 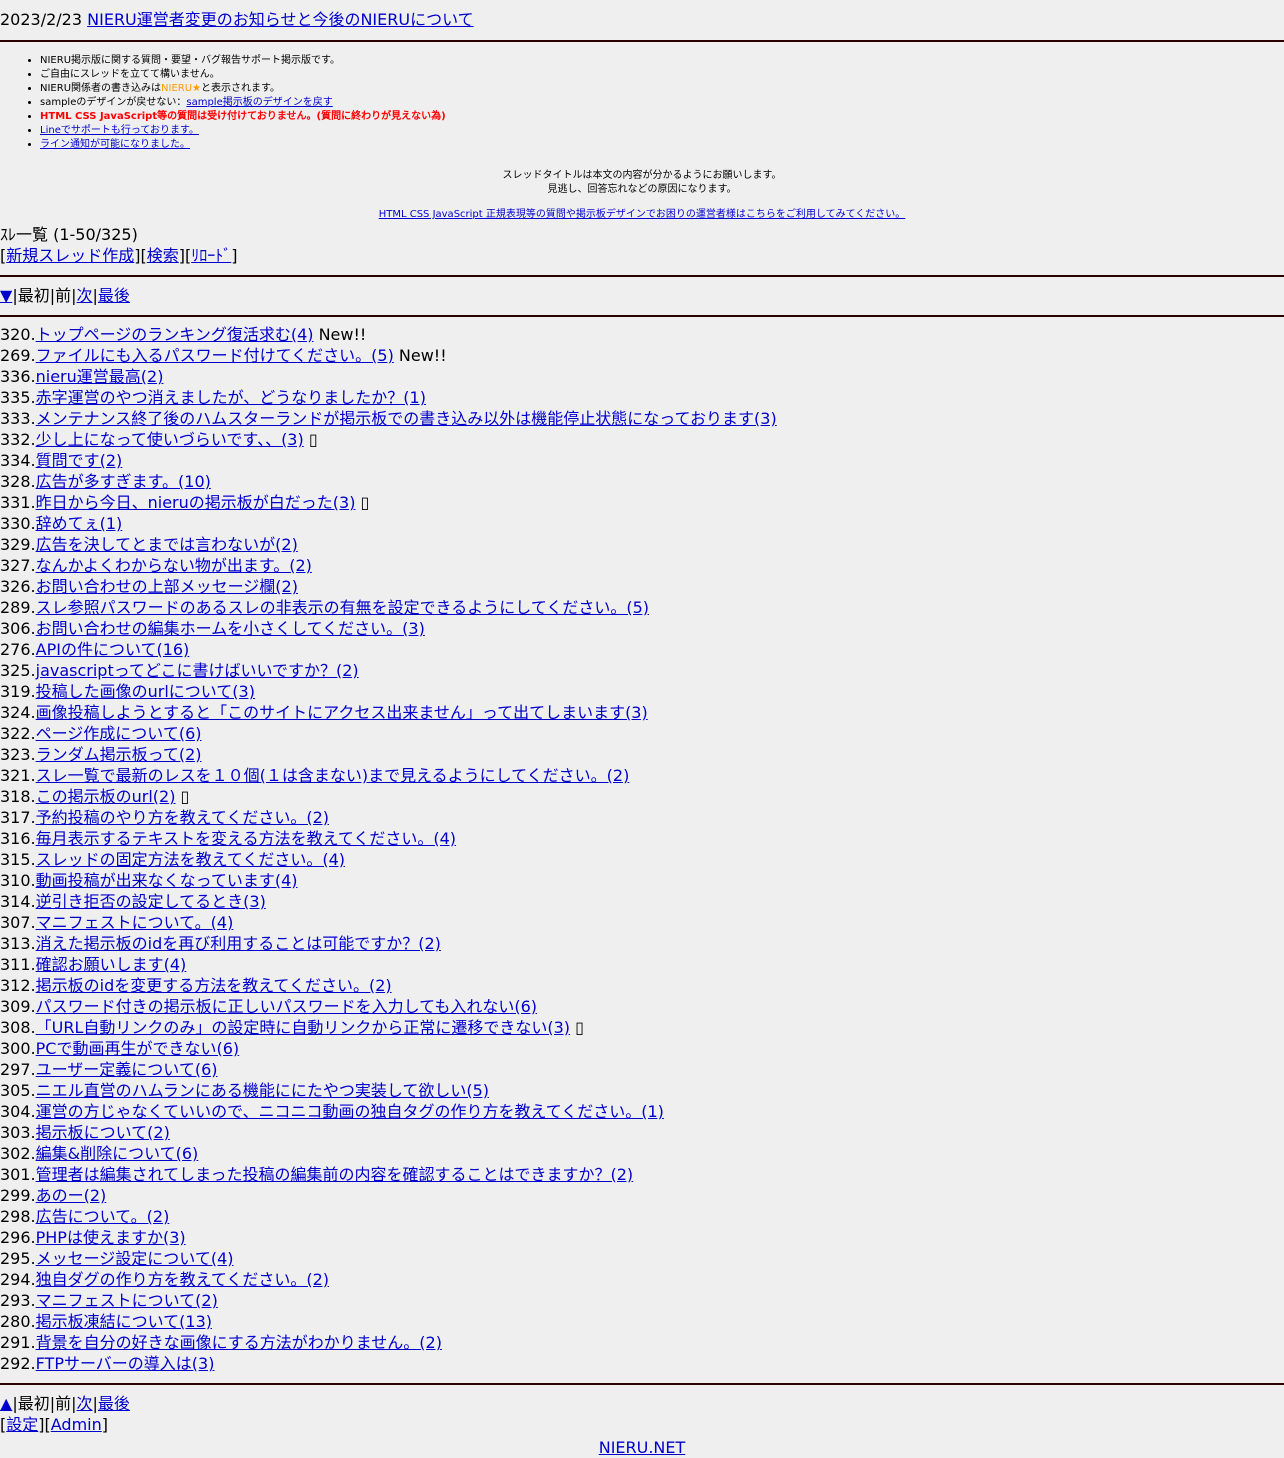 What do you see at coordinates (238, 943) in the screenshot?
I see `thread-link: 消えた掲示板のidを再び利用することは可能ですか？(2)` at bounding box center [238, 943].